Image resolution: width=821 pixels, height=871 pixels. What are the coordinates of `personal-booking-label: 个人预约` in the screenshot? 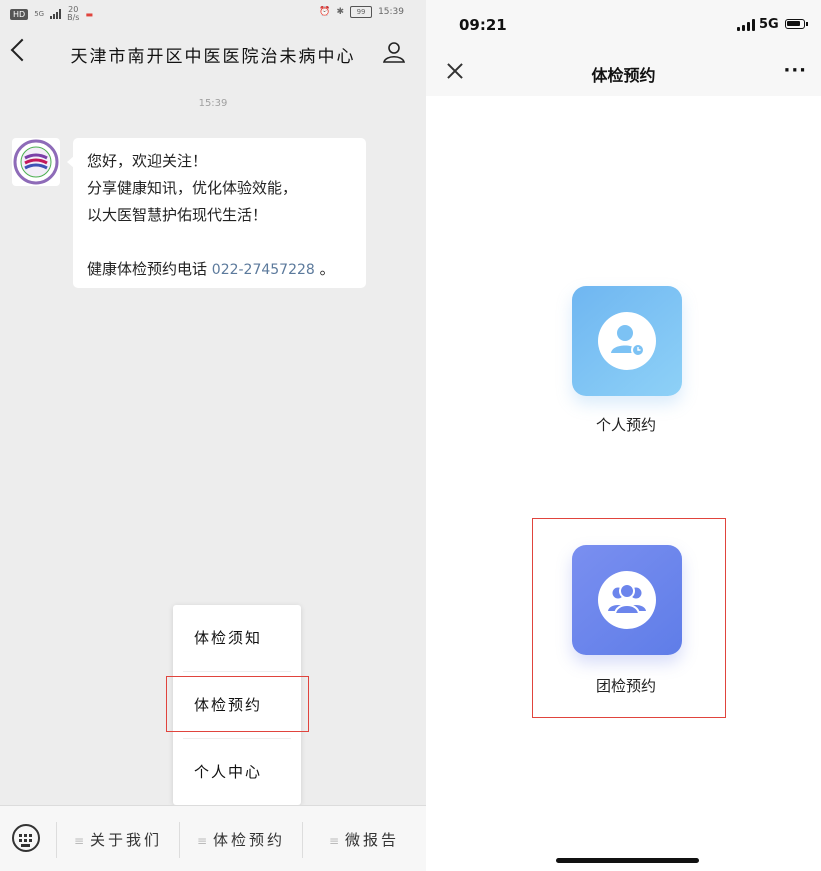 It's located at (625, 425).